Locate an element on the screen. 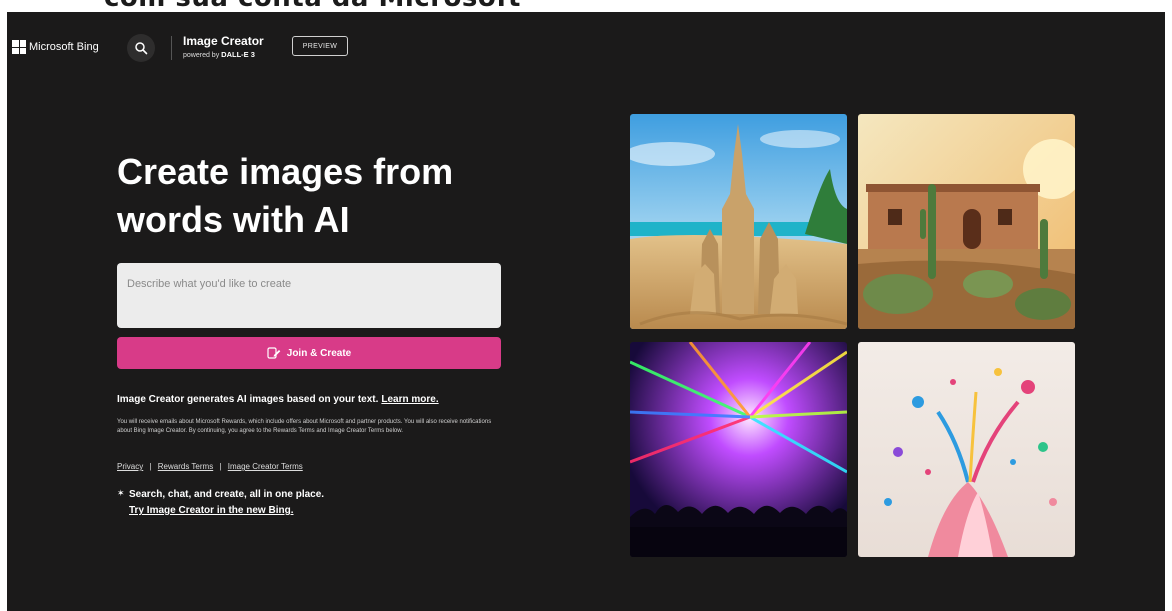 Image resolution: width=1172 pixels, height=611 pixels. search-button is located at coordinates (141, 48).